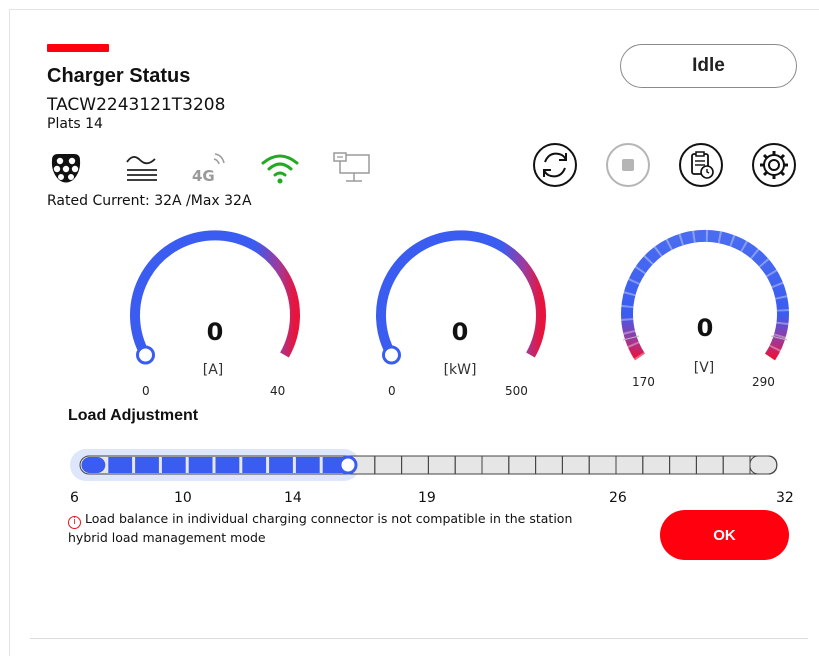 Image resolution: width=819 pixels, height=656 pixels. What do you see at coordinates (141, 168) in the screenshot?
I see `ac-power-icon` at bounding box center [141, 168].